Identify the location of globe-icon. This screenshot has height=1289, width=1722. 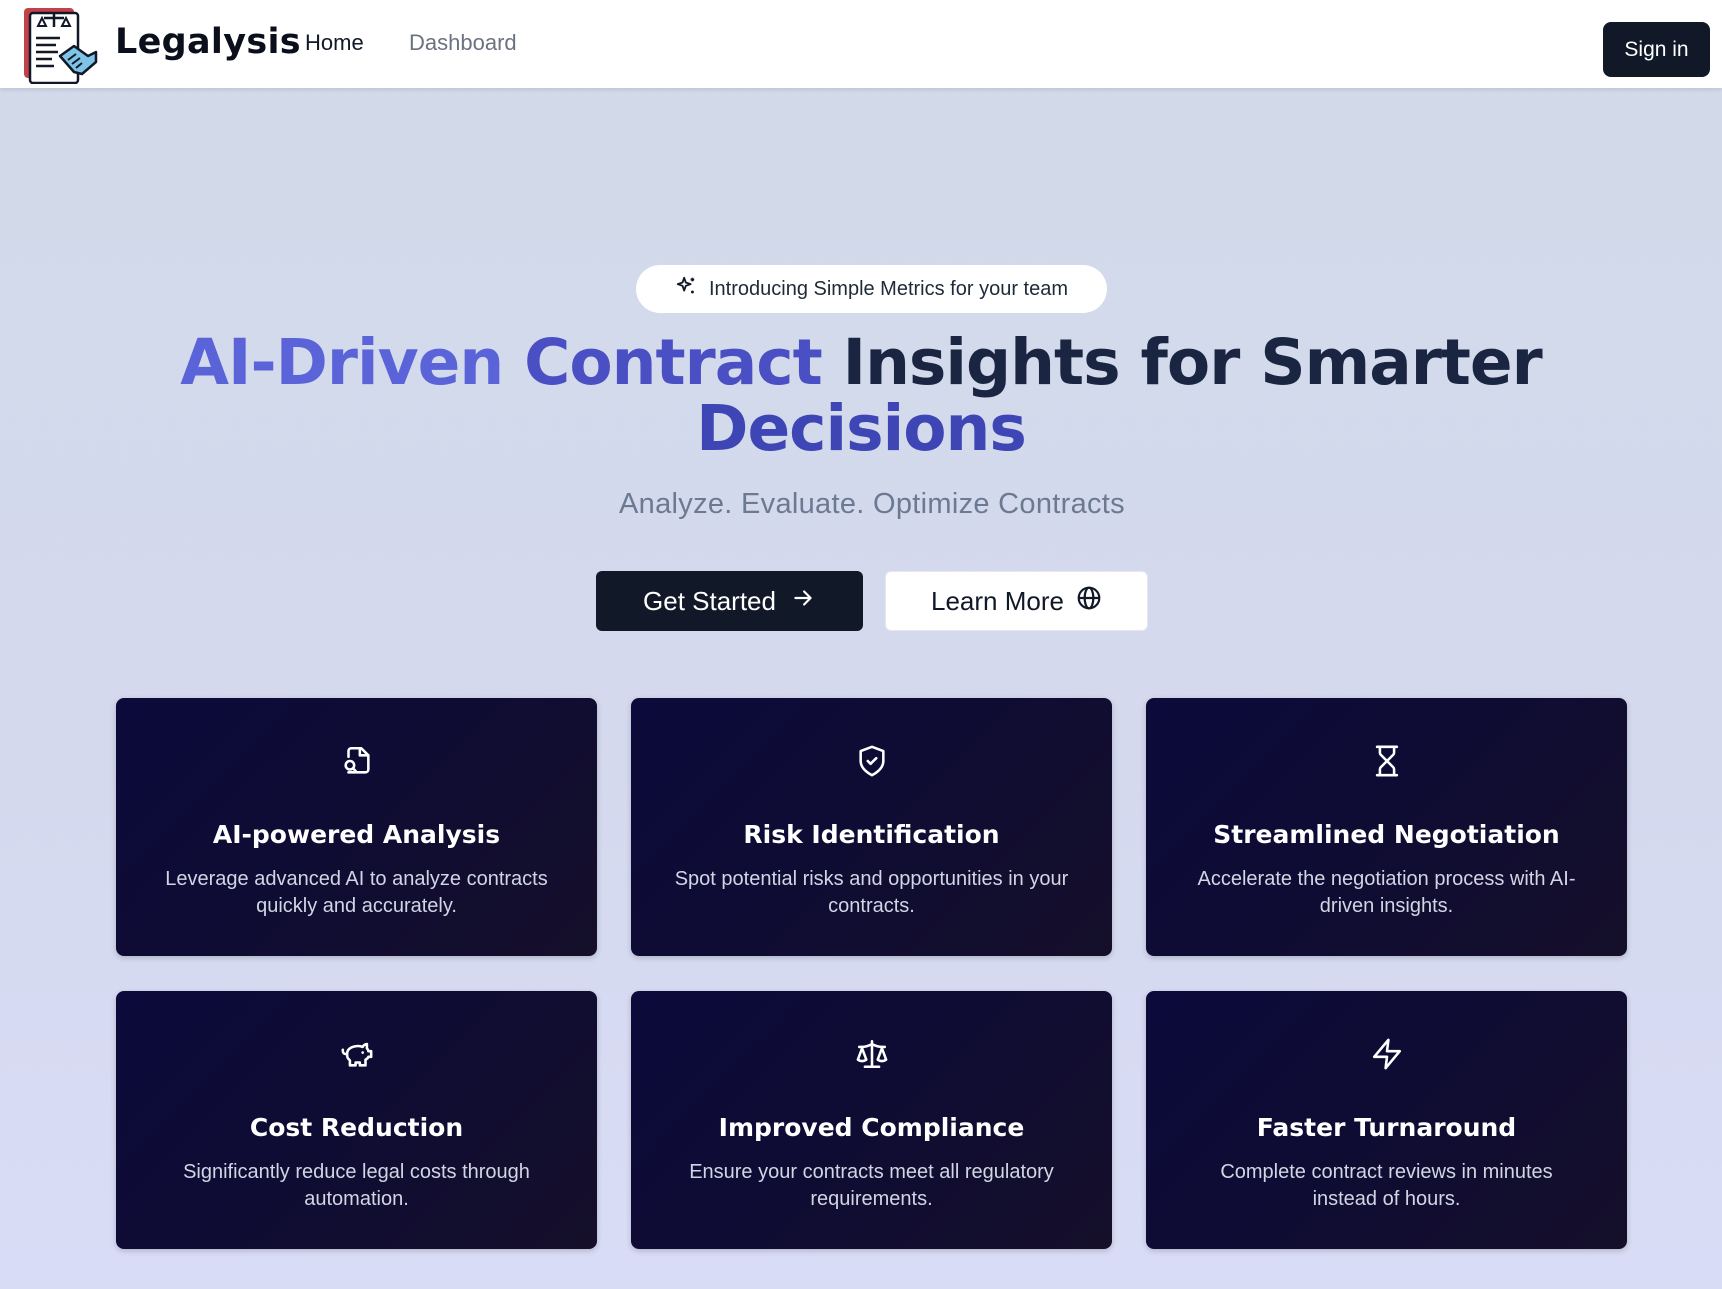
(1089, 601).